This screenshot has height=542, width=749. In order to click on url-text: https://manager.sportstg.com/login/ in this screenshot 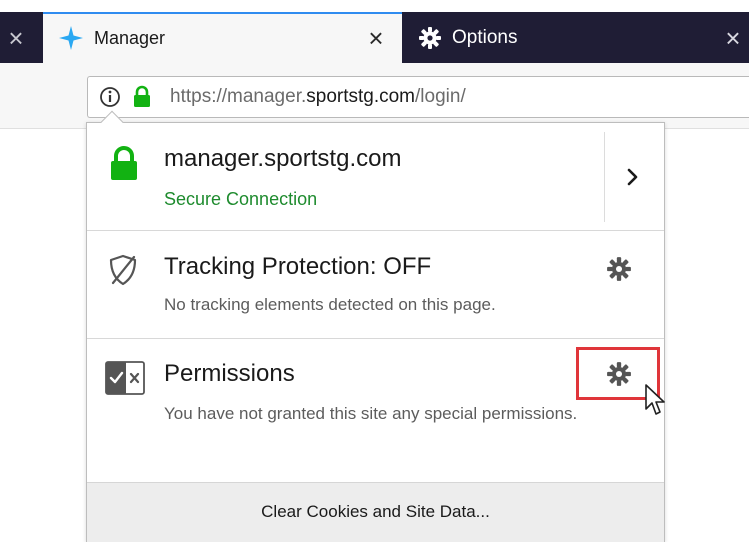, I will do `click(318, 97)`.